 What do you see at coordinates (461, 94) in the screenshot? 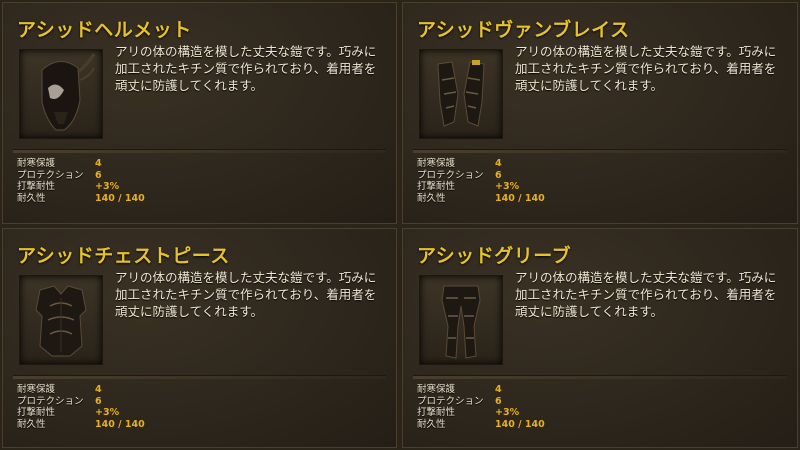
I see `acid-vambraces-icon` at bounding box center [461, 94].